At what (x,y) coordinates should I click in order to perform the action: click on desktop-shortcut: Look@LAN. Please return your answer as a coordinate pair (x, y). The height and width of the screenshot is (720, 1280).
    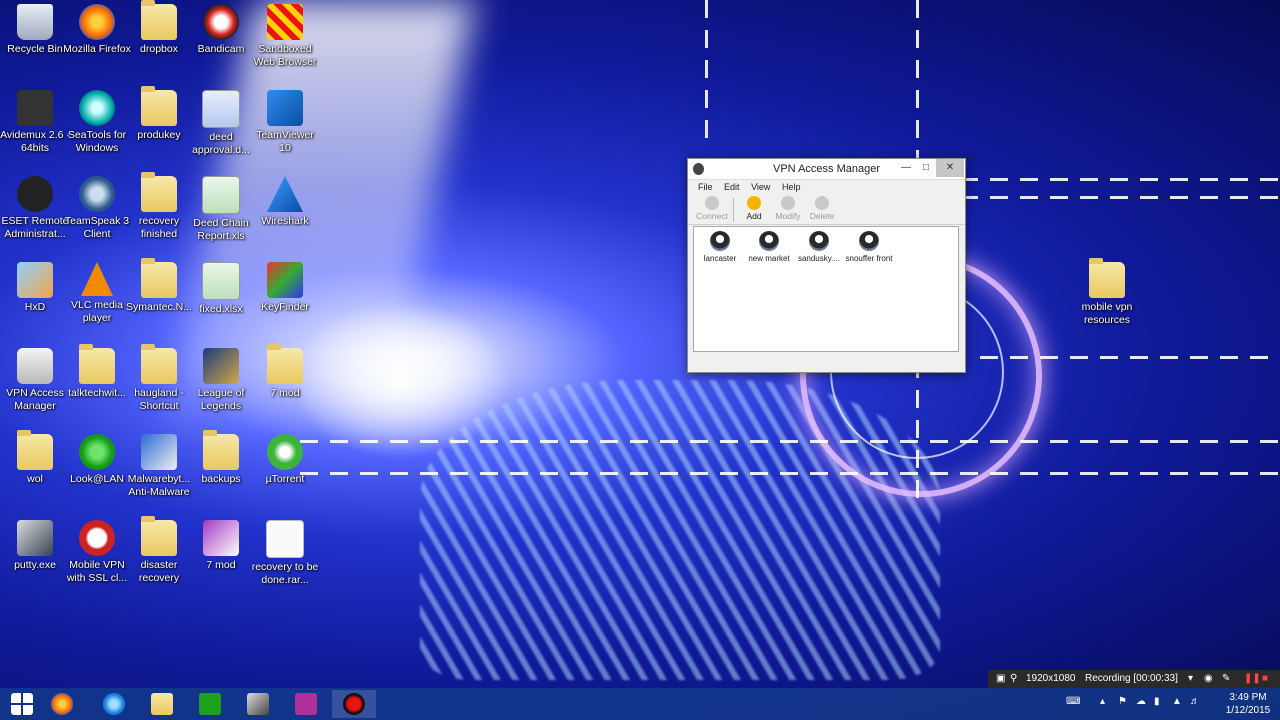
    Looking at the image, I should click on (97, 460).